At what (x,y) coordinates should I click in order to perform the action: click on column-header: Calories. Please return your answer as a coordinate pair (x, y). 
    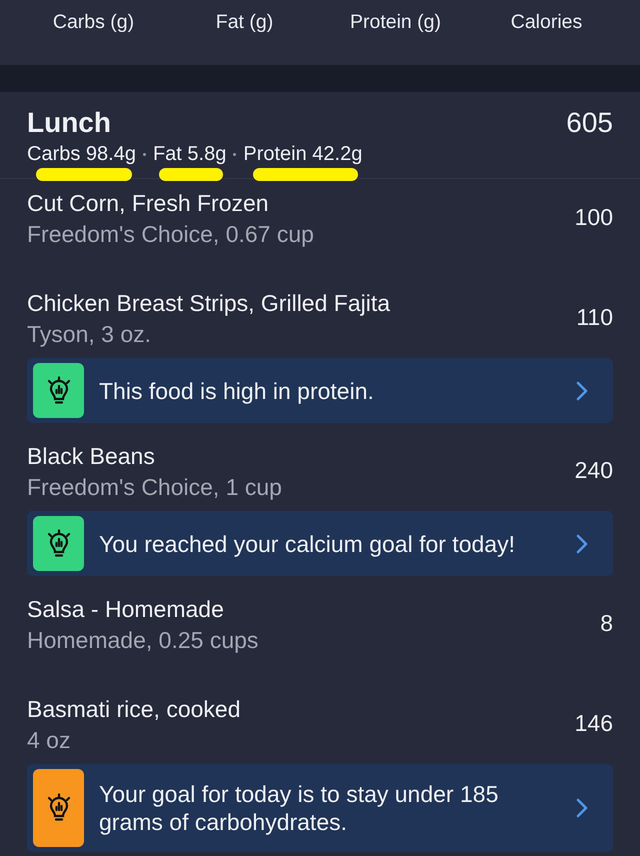
    Looking at the image, I should click on (546, 22).